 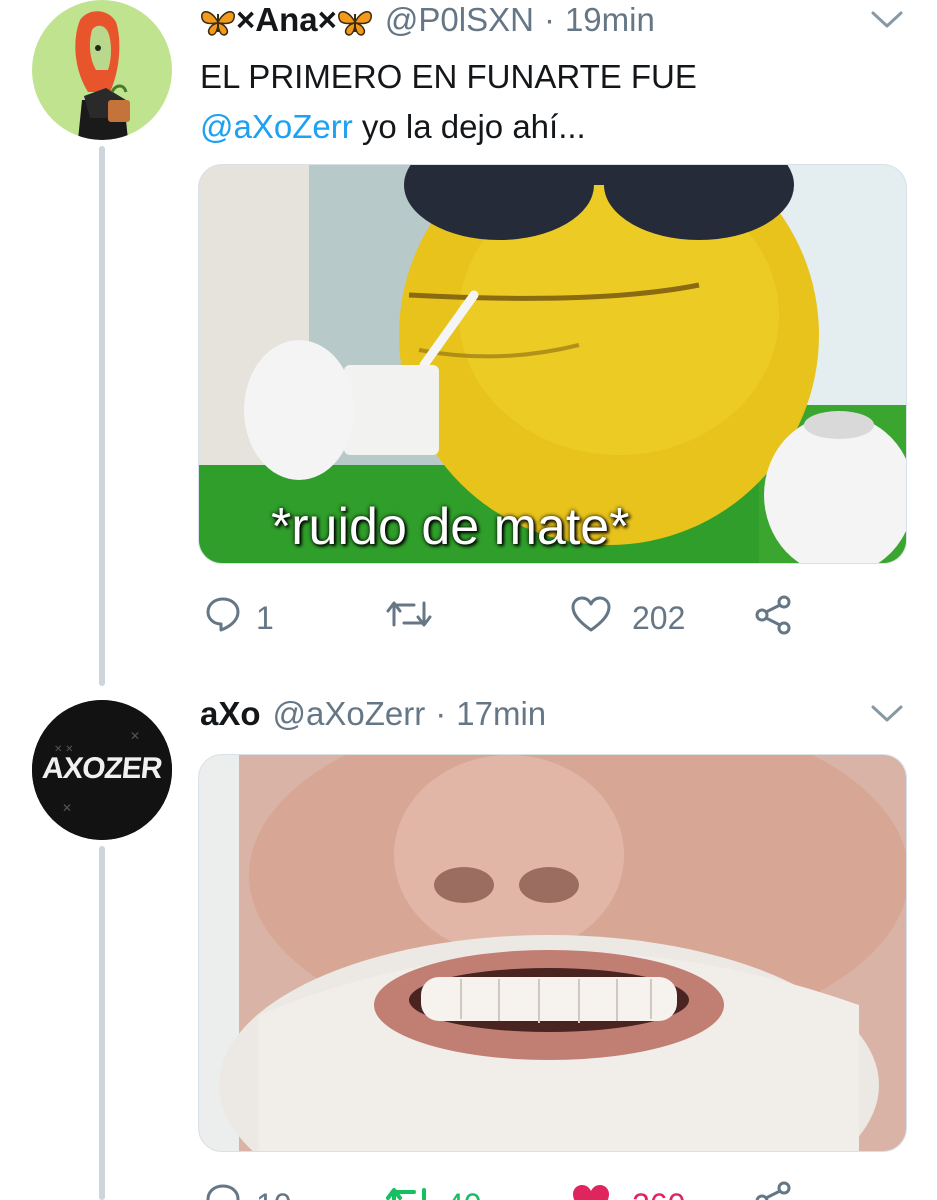 I want to click on like-button: 202, so click(x=627, y=618).